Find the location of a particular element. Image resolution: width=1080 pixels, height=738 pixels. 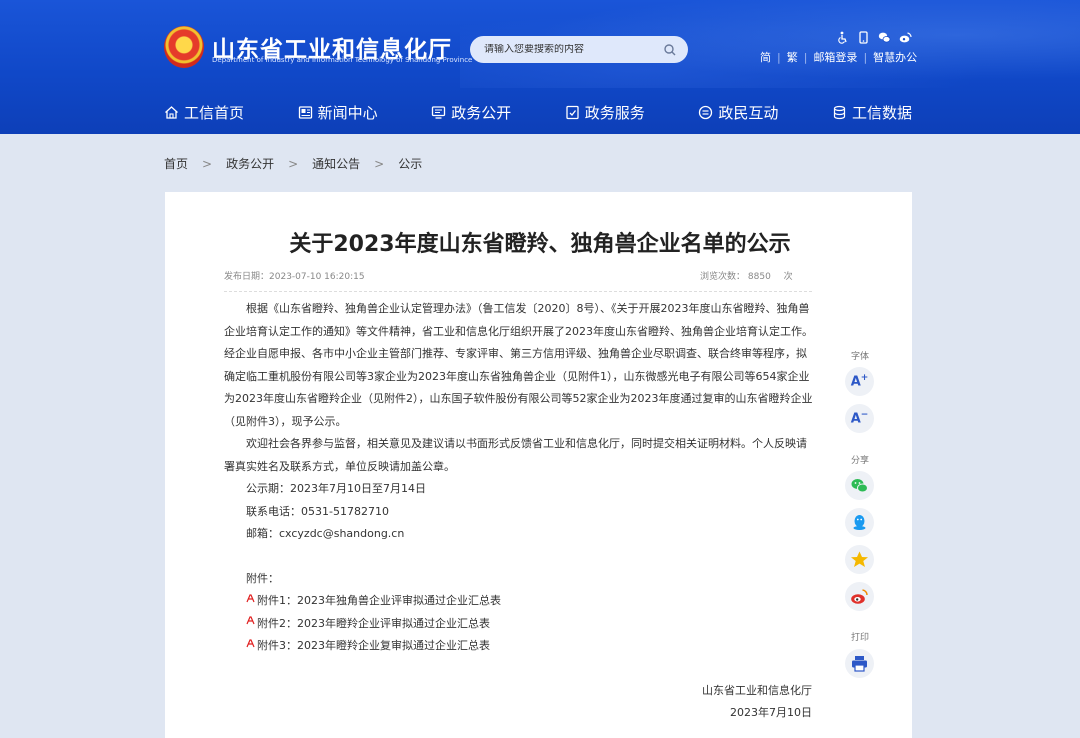

signature-date: 2023年7月10日 is located at coordinates (771, 712).